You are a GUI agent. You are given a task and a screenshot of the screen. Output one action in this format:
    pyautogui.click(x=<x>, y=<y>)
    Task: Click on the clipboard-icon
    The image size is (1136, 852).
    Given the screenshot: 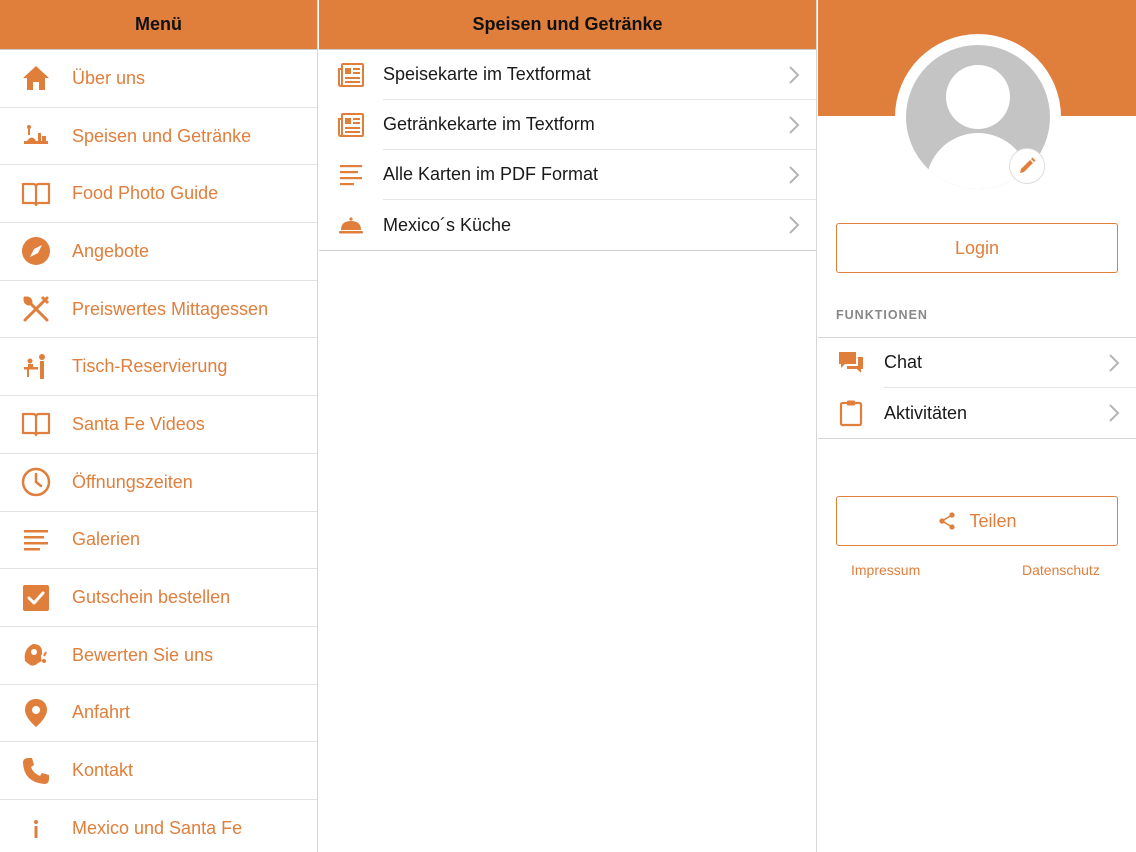 What is the action you would take?
    pyautogui.click(x=851, y=413)
    